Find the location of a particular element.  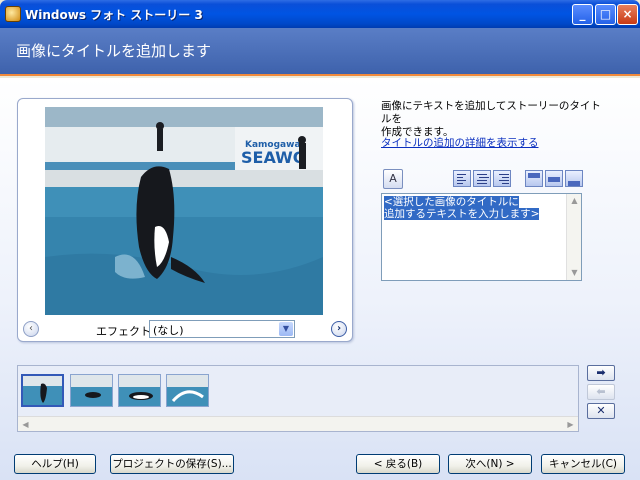

cancel-button: キャンセル(C) is located at coordinates (583, 464).